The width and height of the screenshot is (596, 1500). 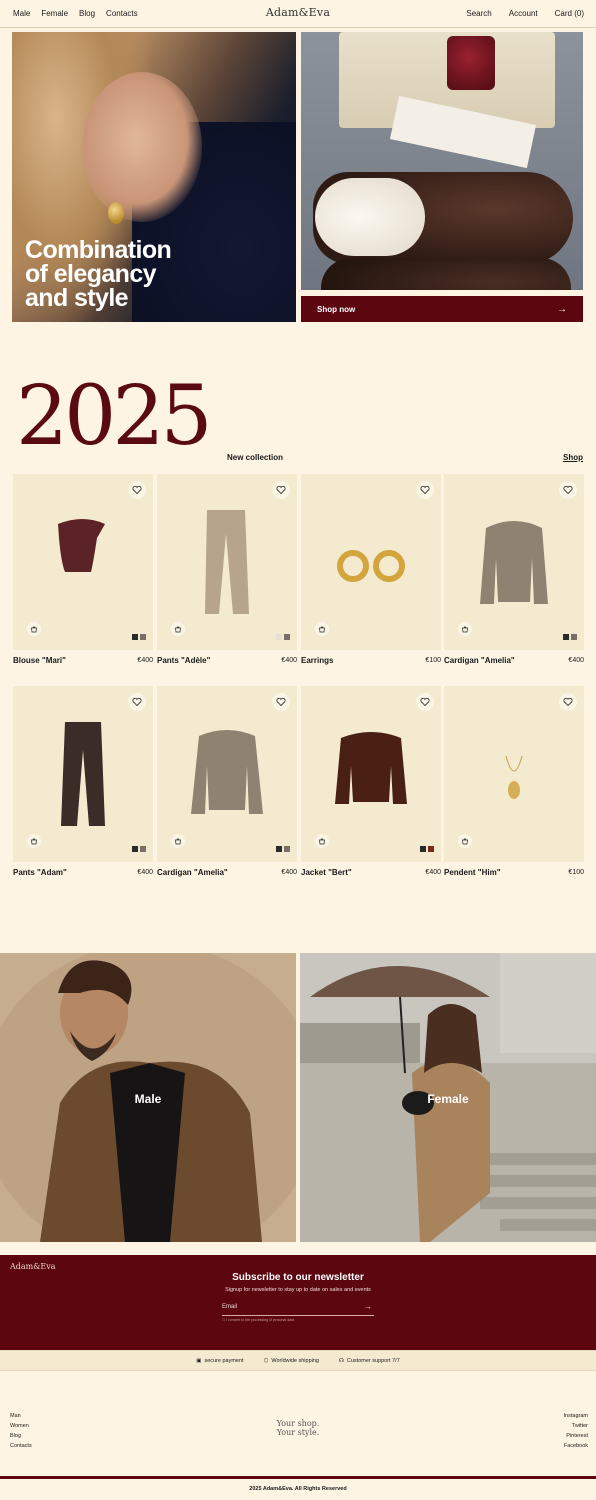 What do you see at coordinates (230, 1307) in the screenshot?
I see `email-placeholder: Email` at bounding box center [230, 1307].